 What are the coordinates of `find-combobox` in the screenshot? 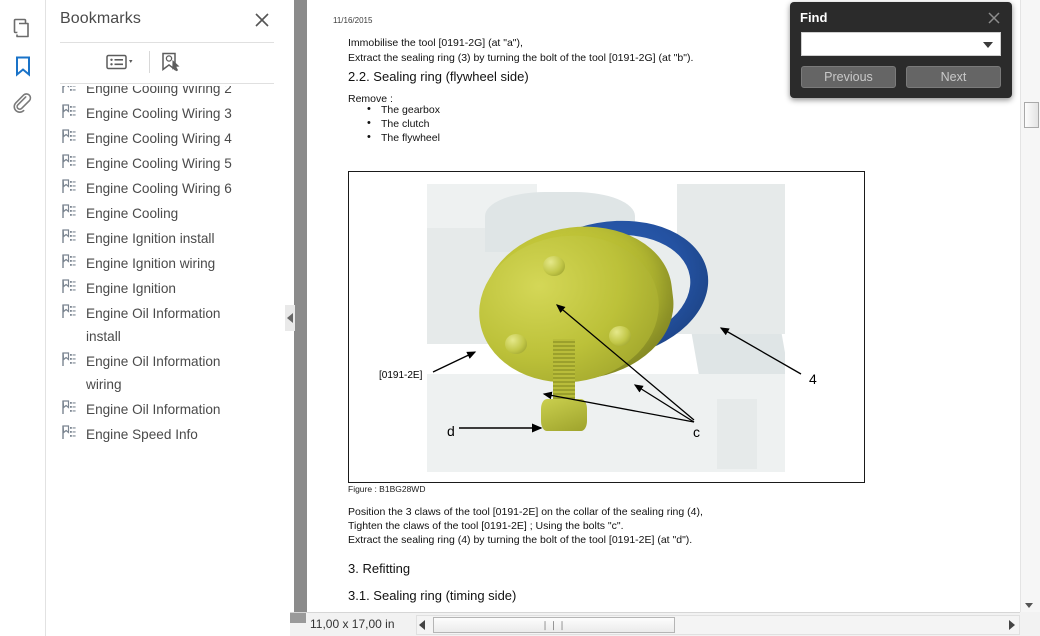 It's located at (901, 44).